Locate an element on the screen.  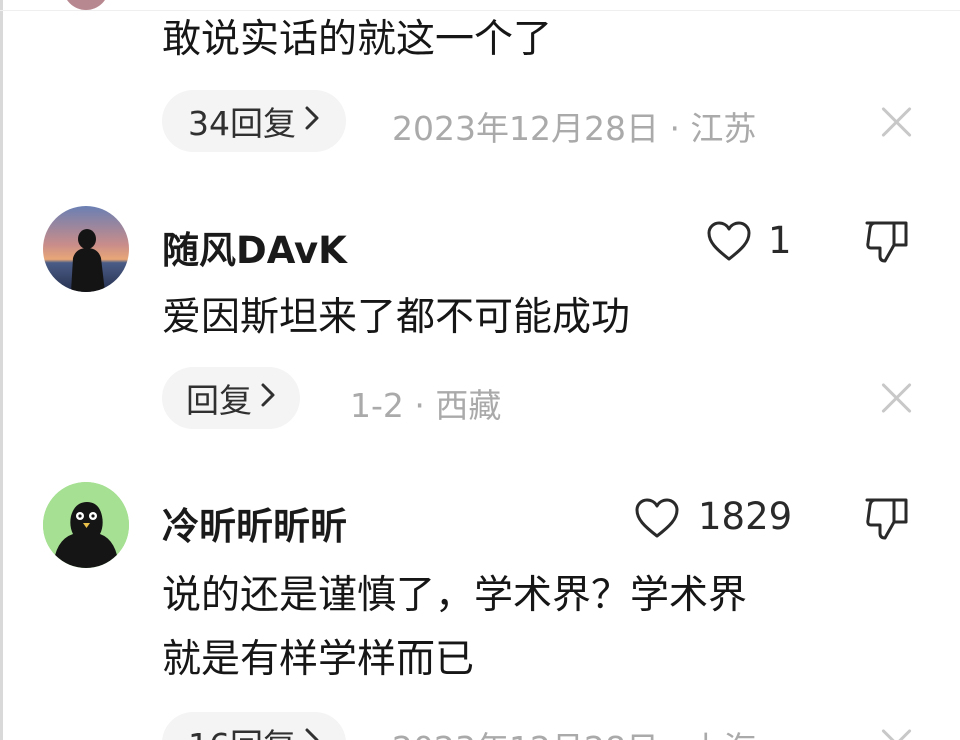
reply-button: 34回复 is located at coordinates (254, 121).